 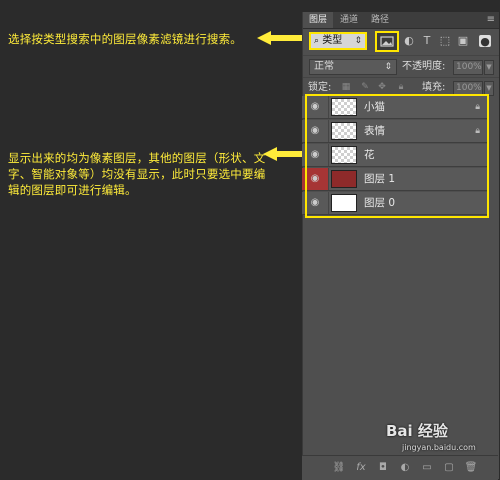 I want to click on filter-kind-select: ⌕ 类型 ⇕, so click(x=338, y=41).